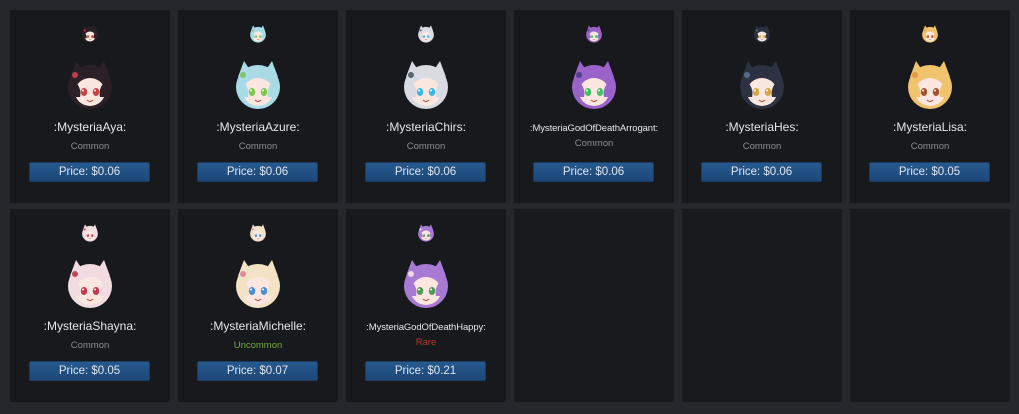  I want to click on emoticon-item-card: :MysteriaMichelle: Uncommon Price: $0.07, so click(258, 305).